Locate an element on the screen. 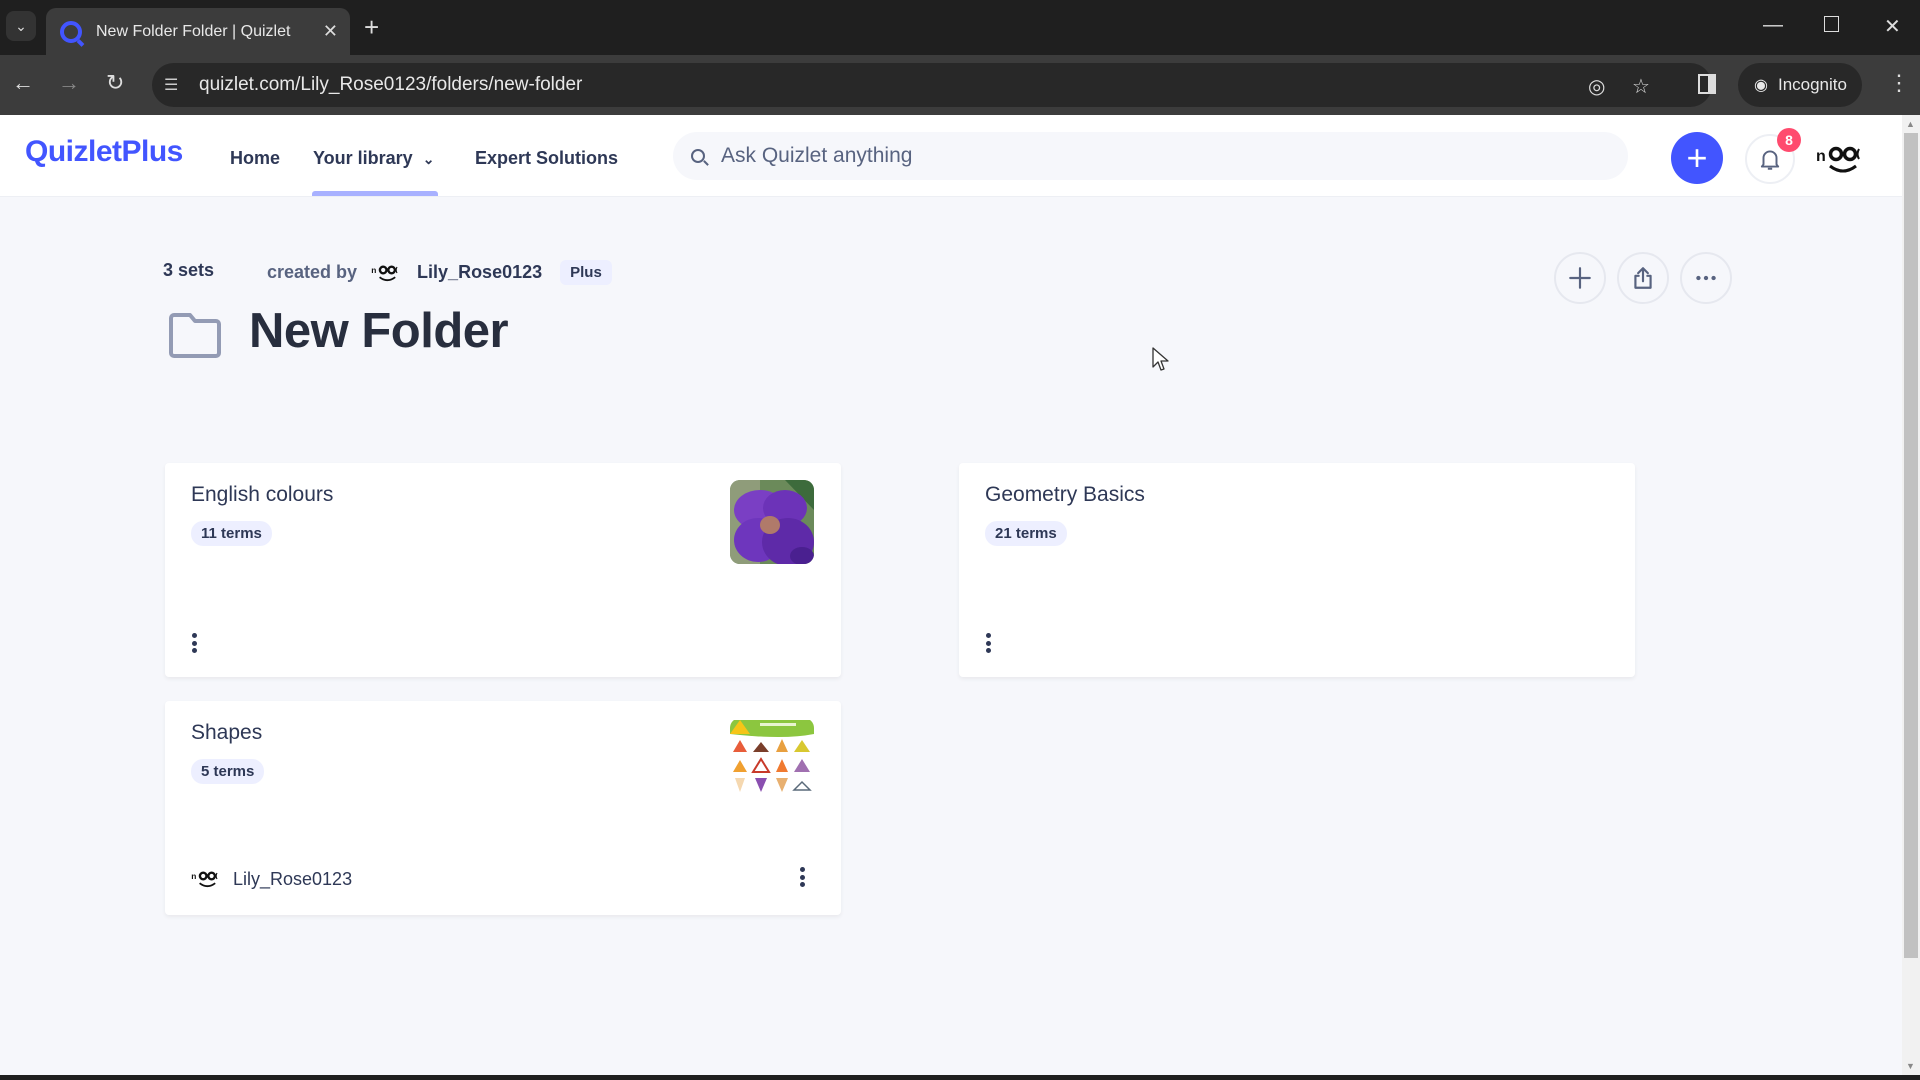 Image resolution: width=1920 pixels, height=1080 pixels. browser-tab-strip: ⌄ New Folder Folder | Quizlet ✕ + — ✕ is located at coordinates (960, 27).